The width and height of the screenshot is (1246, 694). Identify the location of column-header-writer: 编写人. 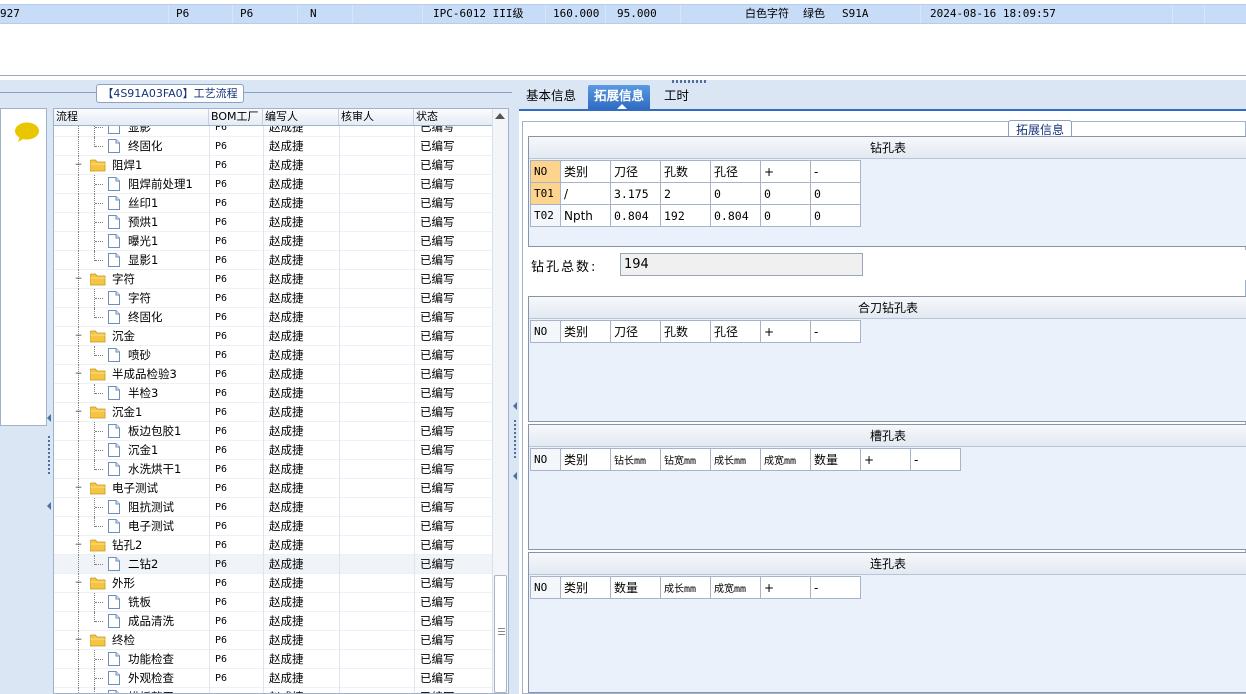
(301, 117).